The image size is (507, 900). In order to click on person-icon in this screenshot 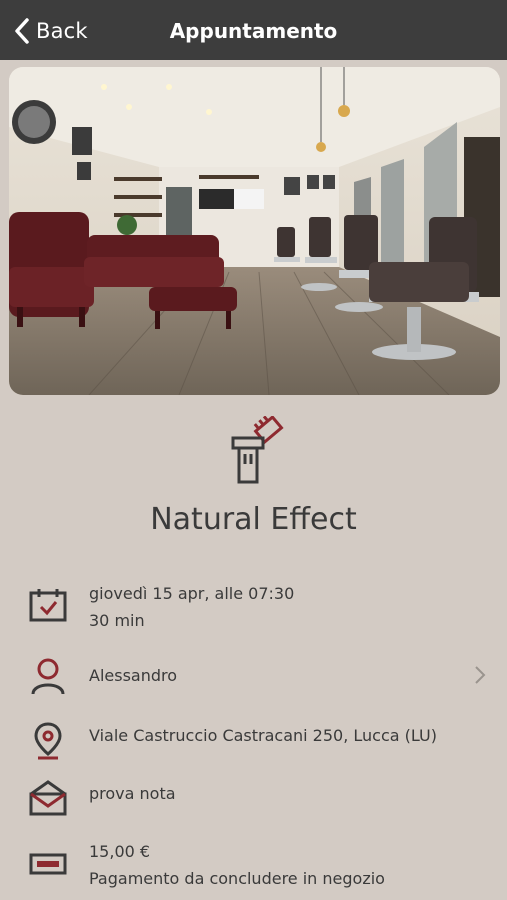, I will do `click(48, 676)`.